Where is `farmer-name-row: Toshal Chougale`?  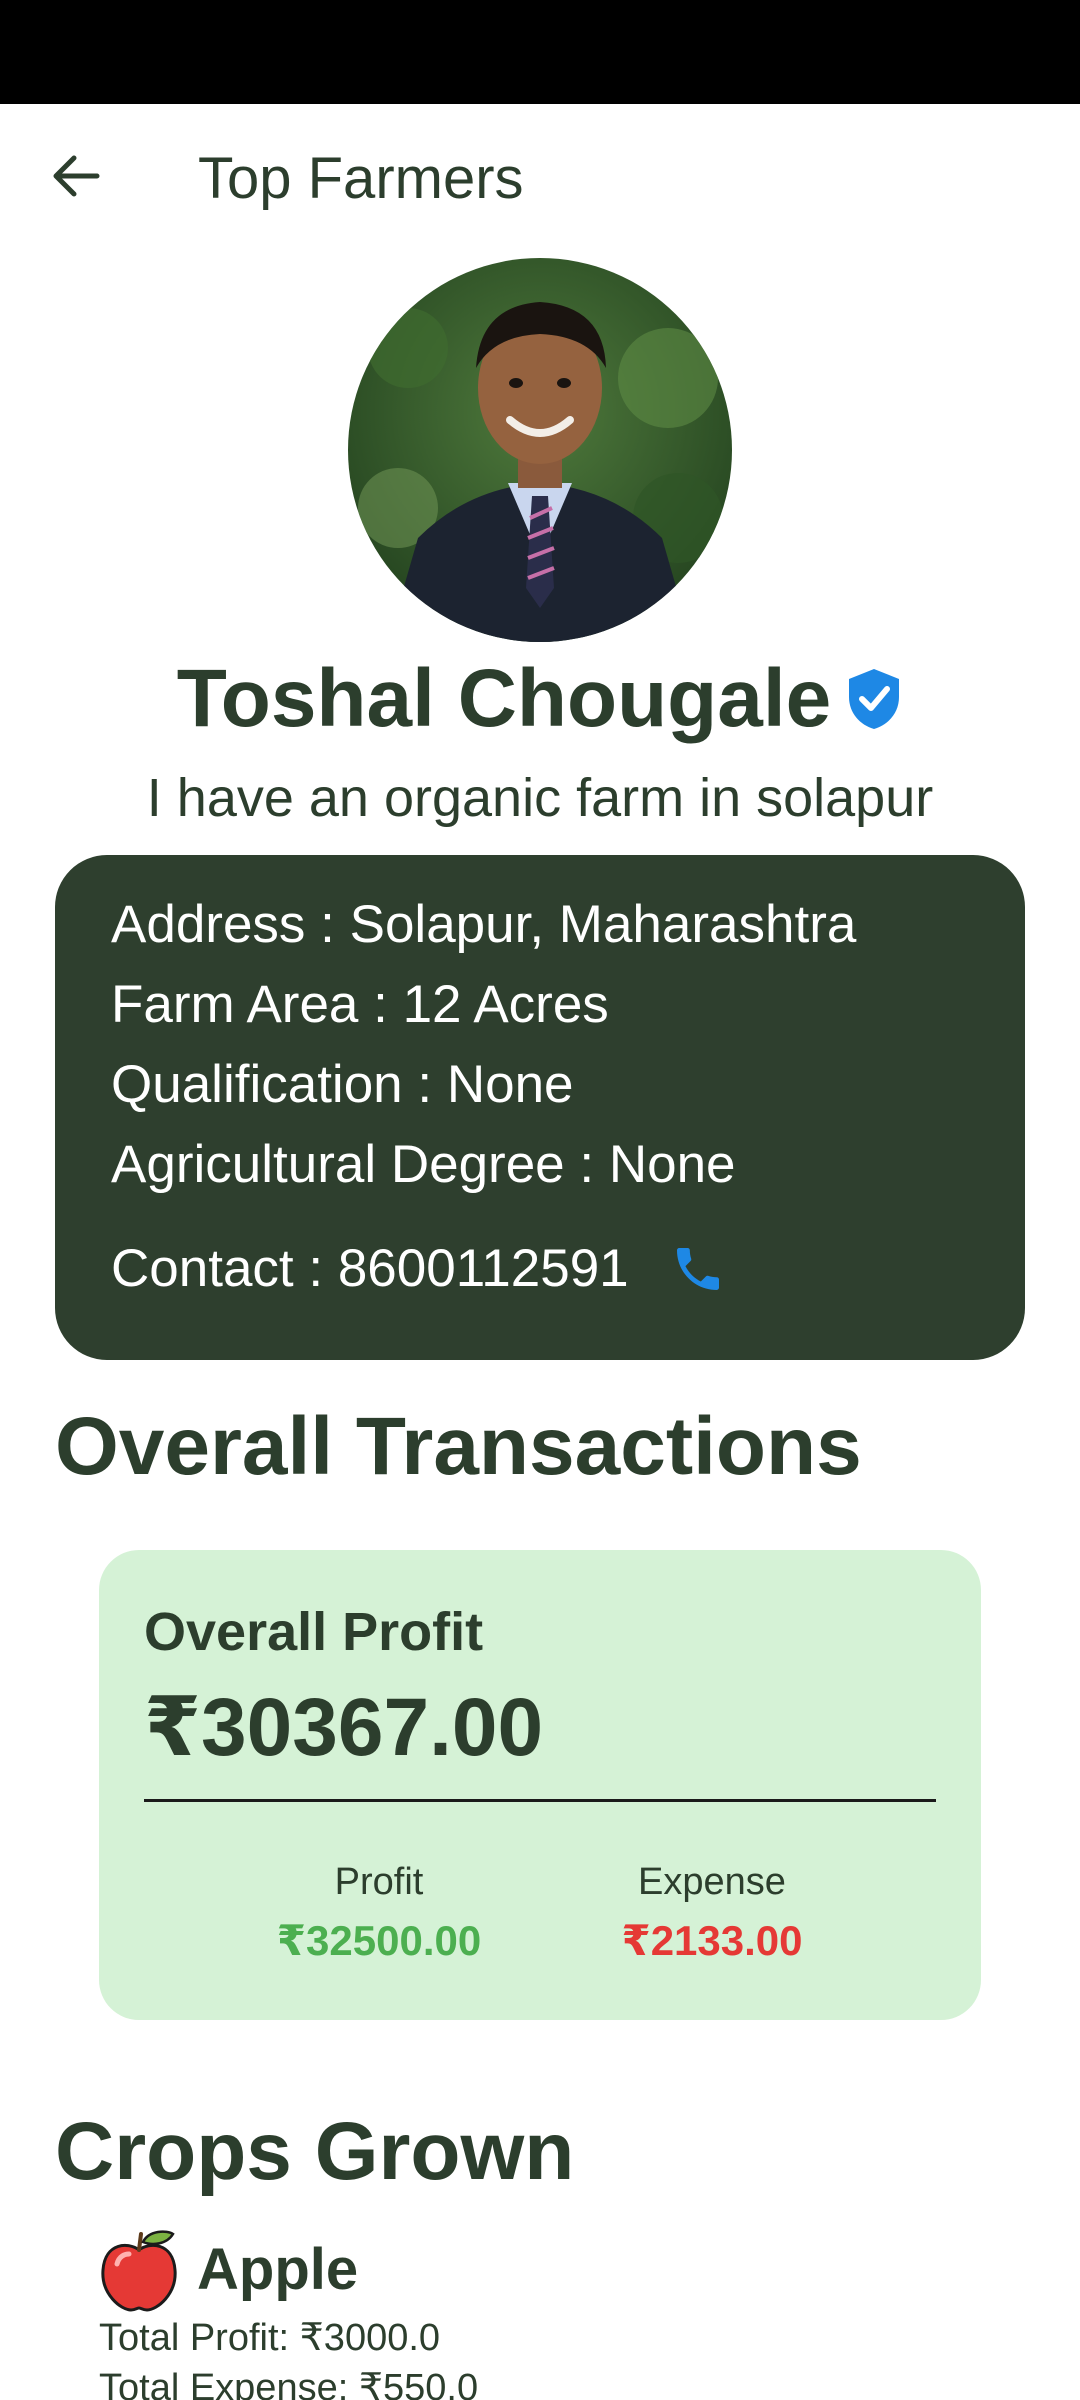 farmer-name-row: Toshal Chougale is located at coordinates (540, 699).